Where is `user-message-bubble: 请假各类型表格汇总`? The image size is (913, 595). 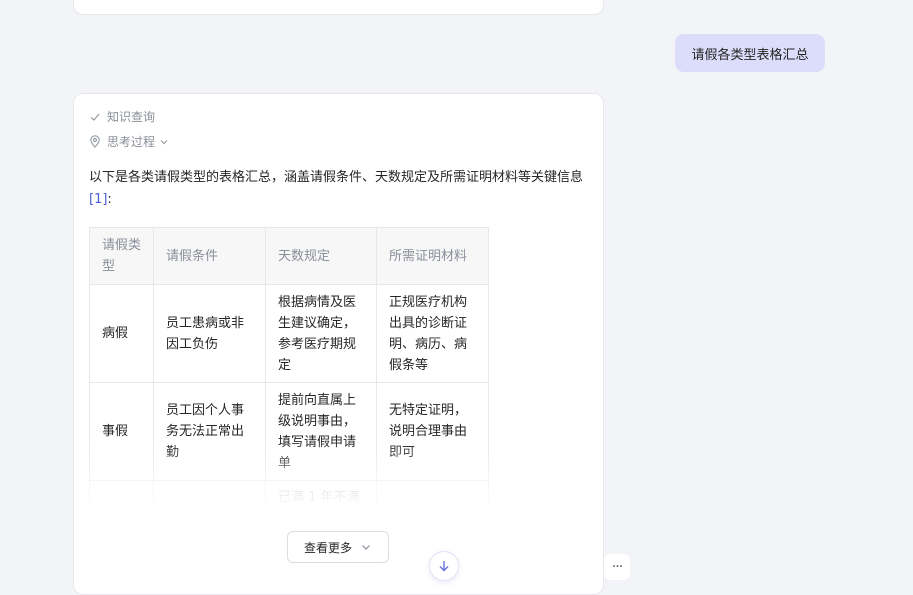 user-message-bubble: 请假各类型表格汇总 is located at coordinates (750, 53).